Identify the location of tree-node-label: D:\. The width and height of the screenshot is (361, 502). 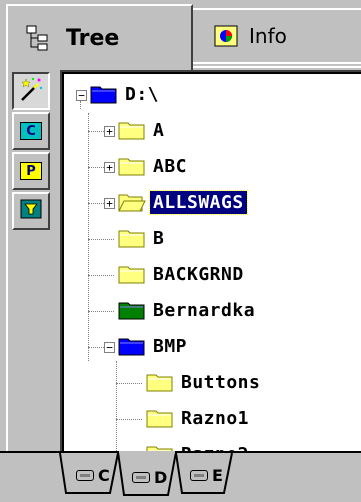
(142, 94).